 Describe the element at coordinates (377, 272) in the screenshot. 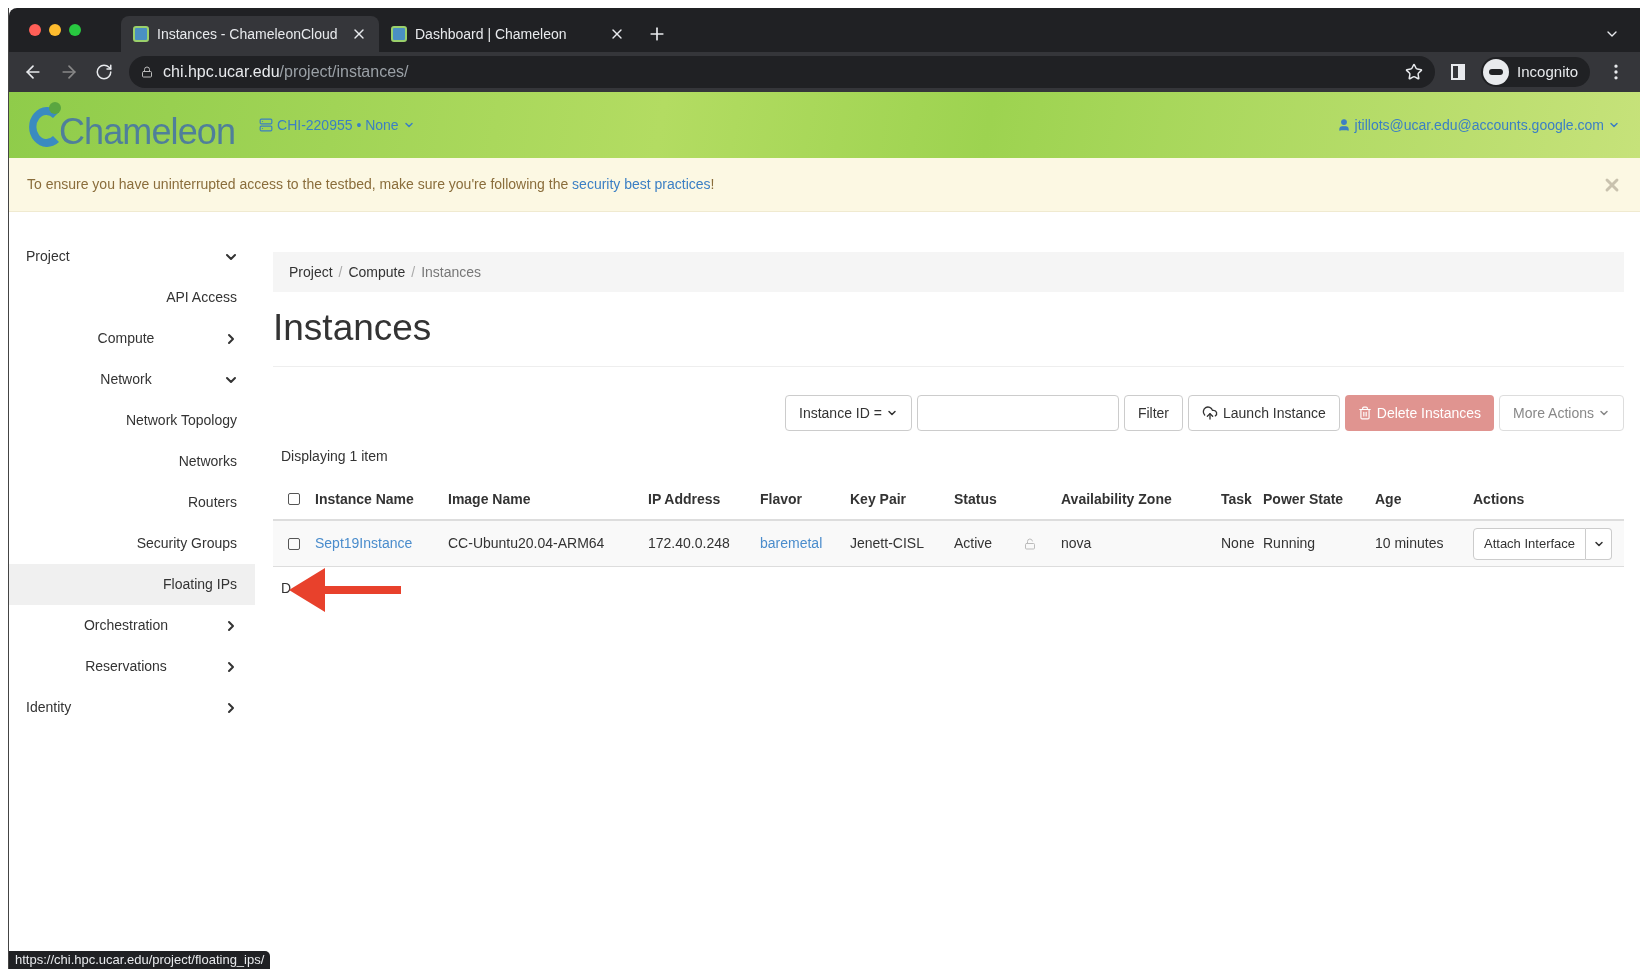

I see `breadcrumb-link: Compute` at that location.